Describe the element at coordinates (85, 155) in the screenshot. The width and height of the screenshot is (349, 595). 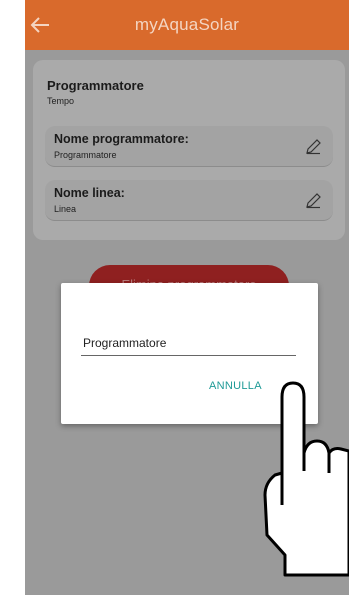
I see `programmer-name-value: Programmatore` at that location.